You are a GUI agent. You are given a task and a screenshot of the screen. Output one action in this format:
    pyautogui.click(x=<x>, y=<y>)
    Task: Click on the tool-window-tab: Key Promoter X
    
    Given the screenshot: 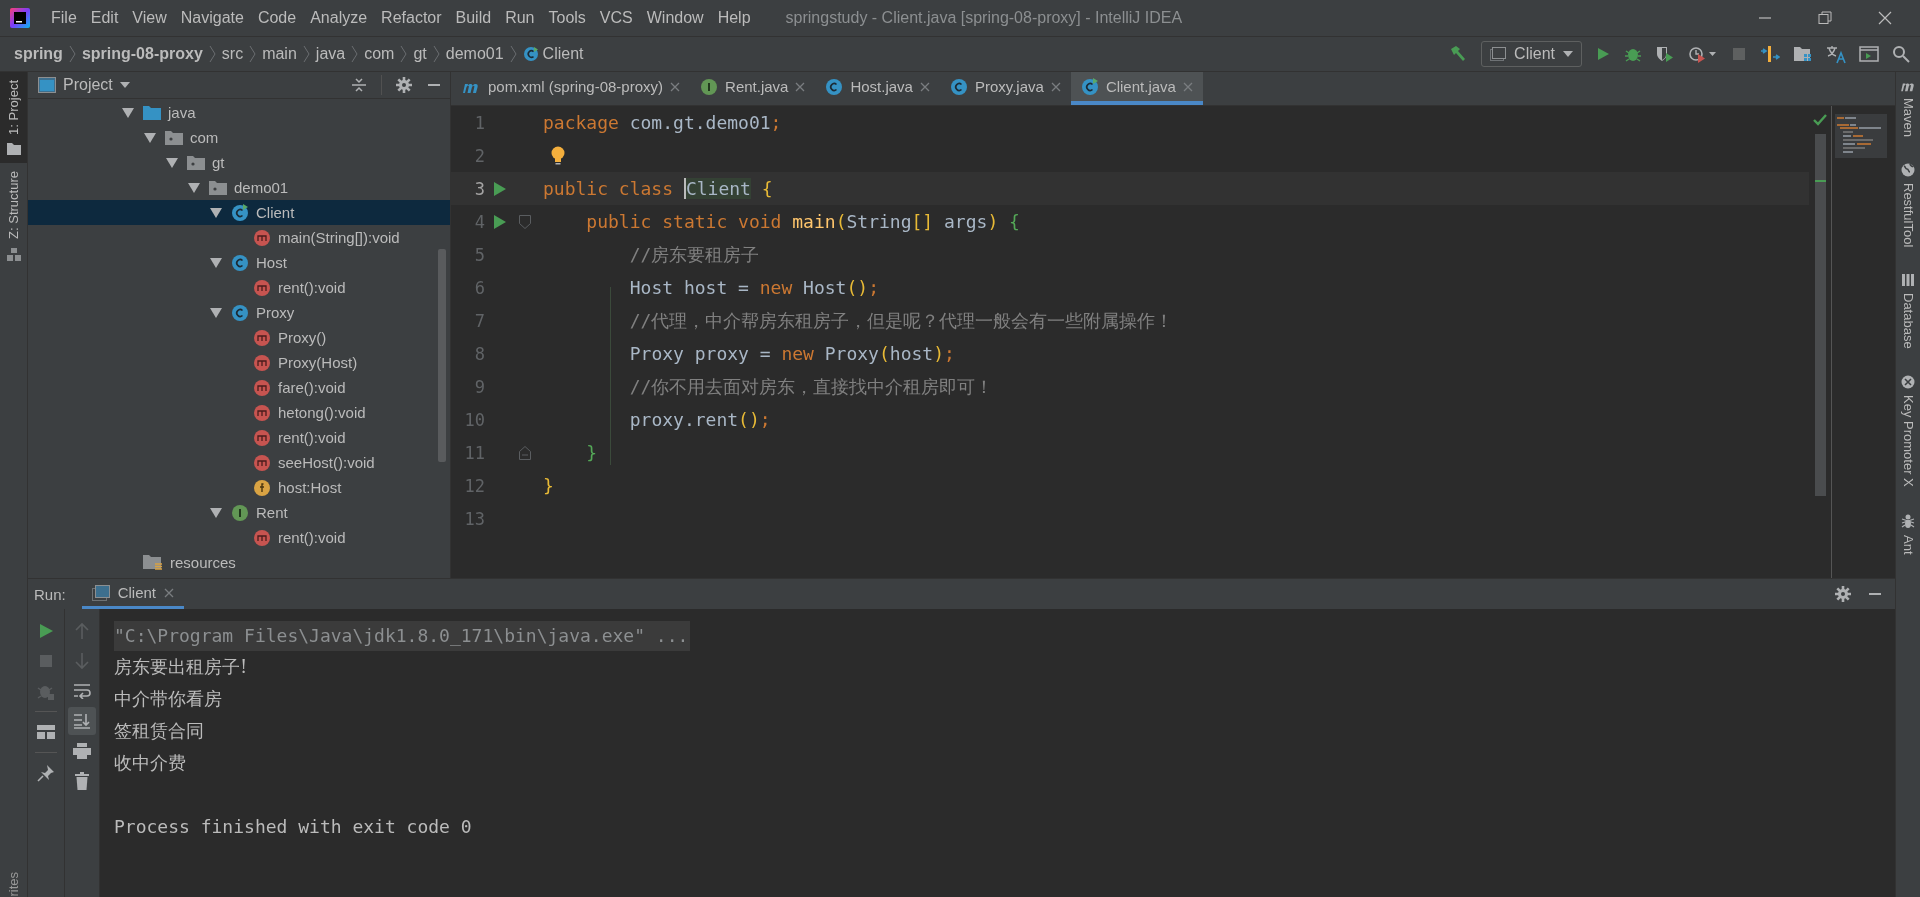 What is the action you would take?
    pyautogui.click(x=1908, y=431)
    